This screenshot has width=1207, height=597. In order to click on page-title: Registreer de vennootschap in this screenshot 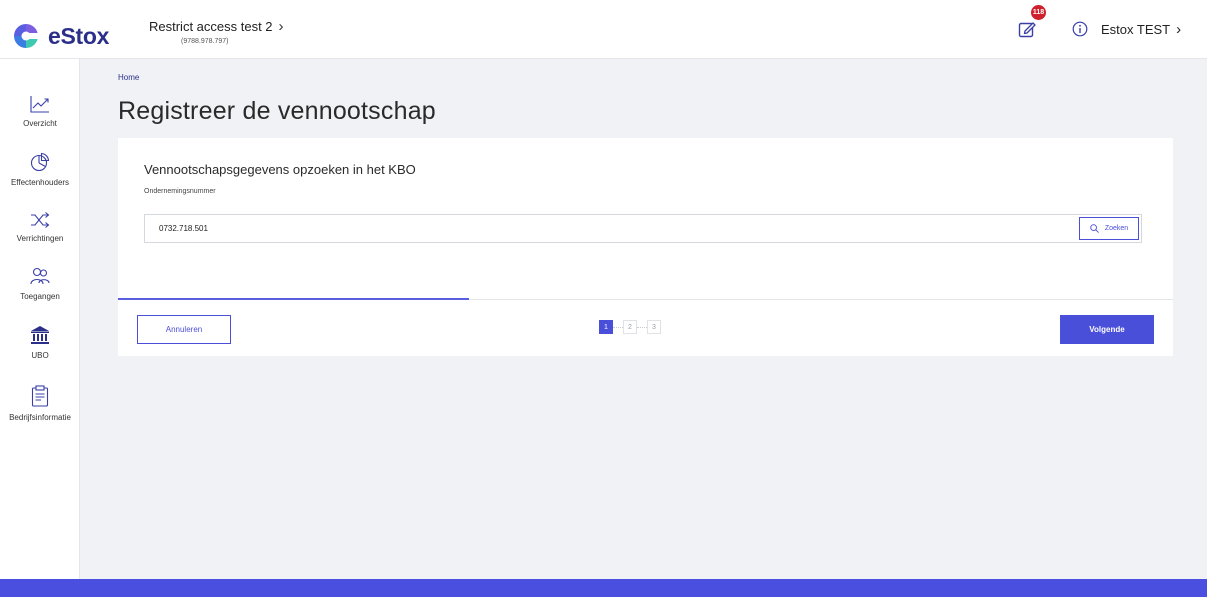, I will do `click(277, 111)`.